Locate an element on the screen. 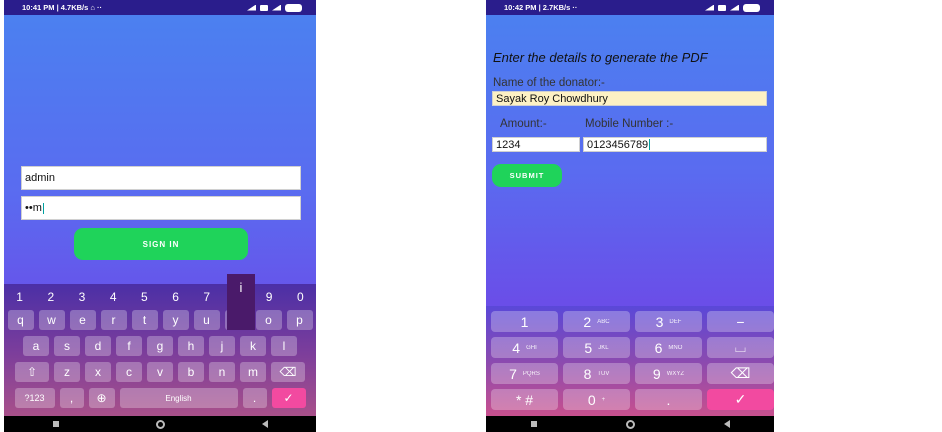  keypad-key: . is located at coordinates (668, 399).